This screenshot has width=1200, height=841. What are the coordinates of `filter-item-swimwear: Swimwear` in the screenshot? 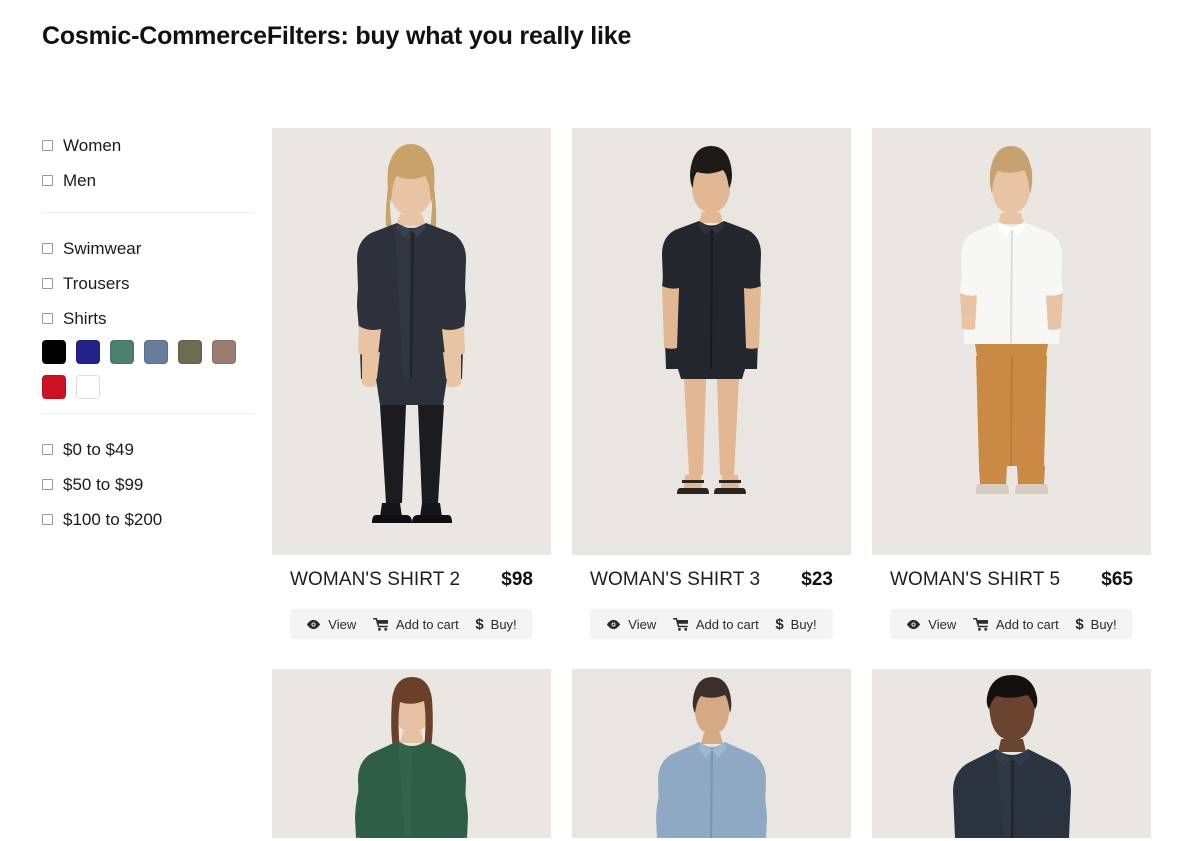 It's located at (148, 248).